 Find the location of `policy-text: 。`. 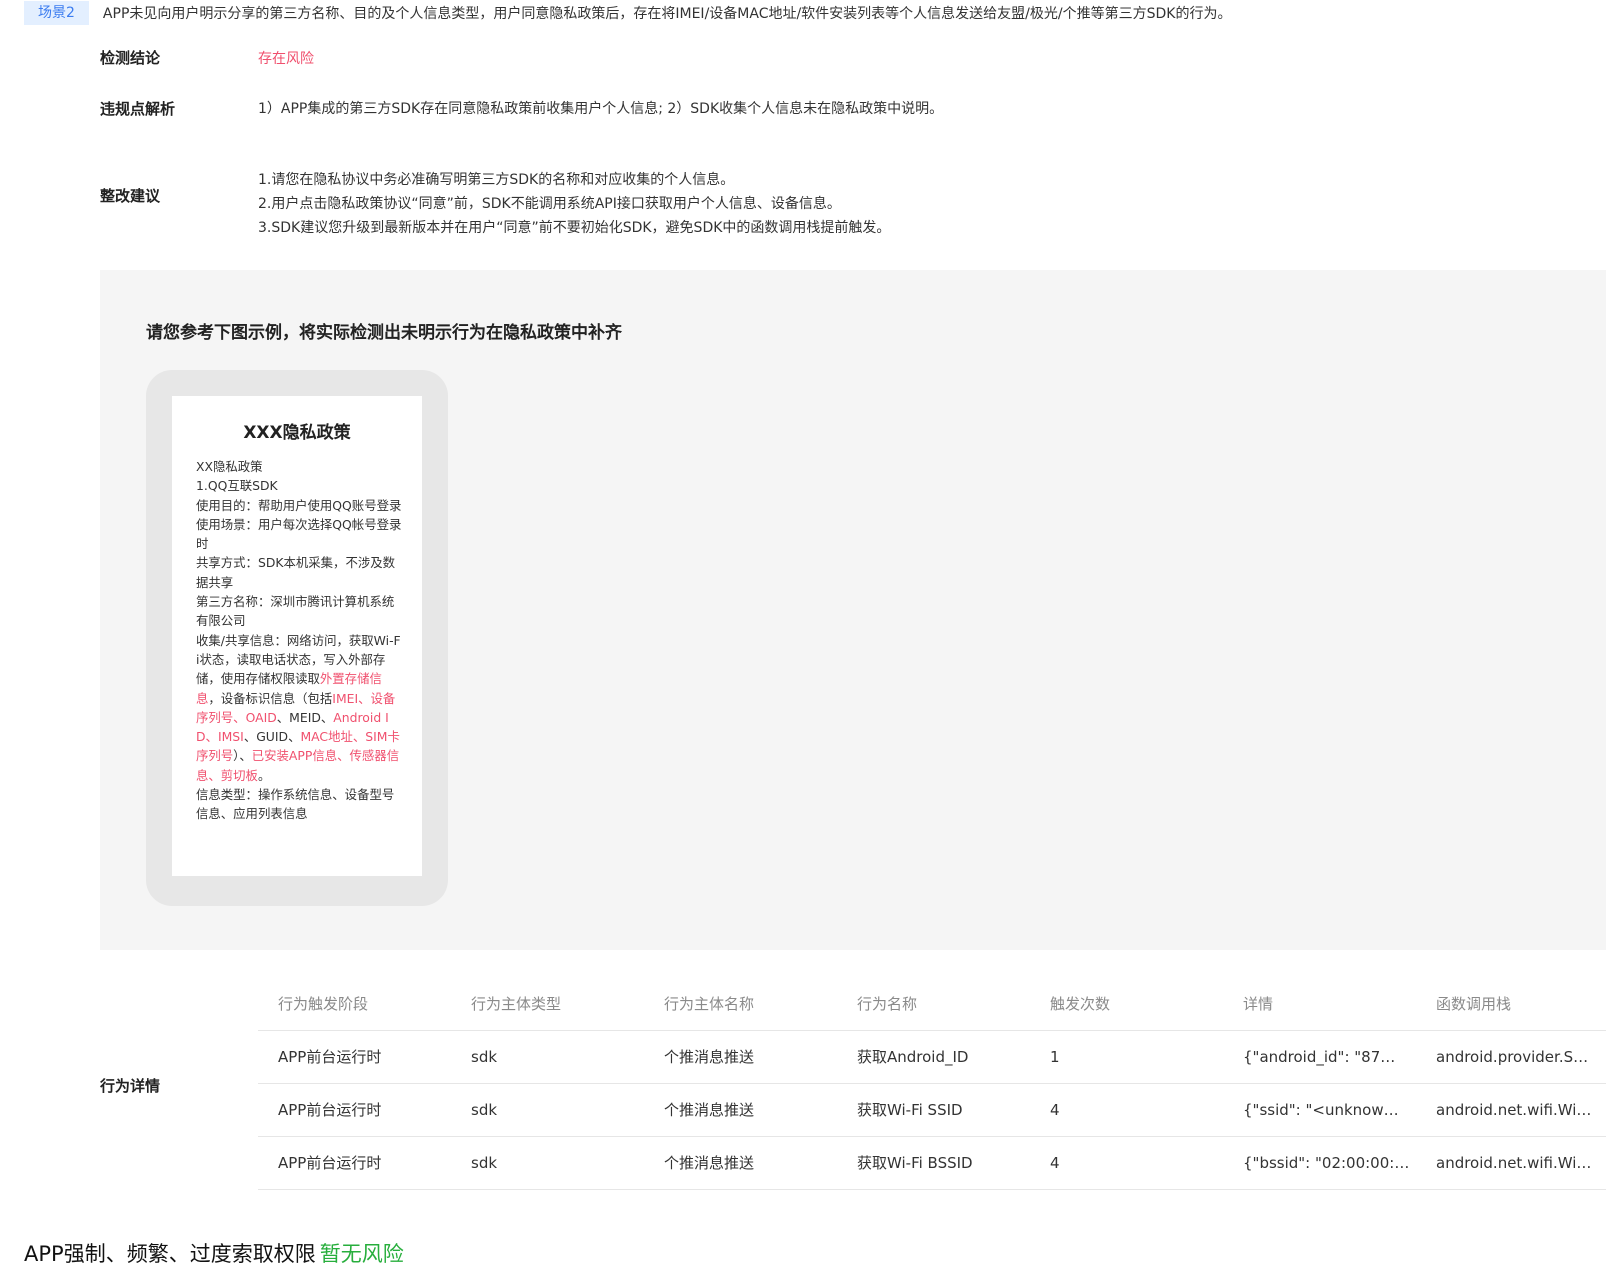

policy-text: 。 is located at coordinates (264, 775).